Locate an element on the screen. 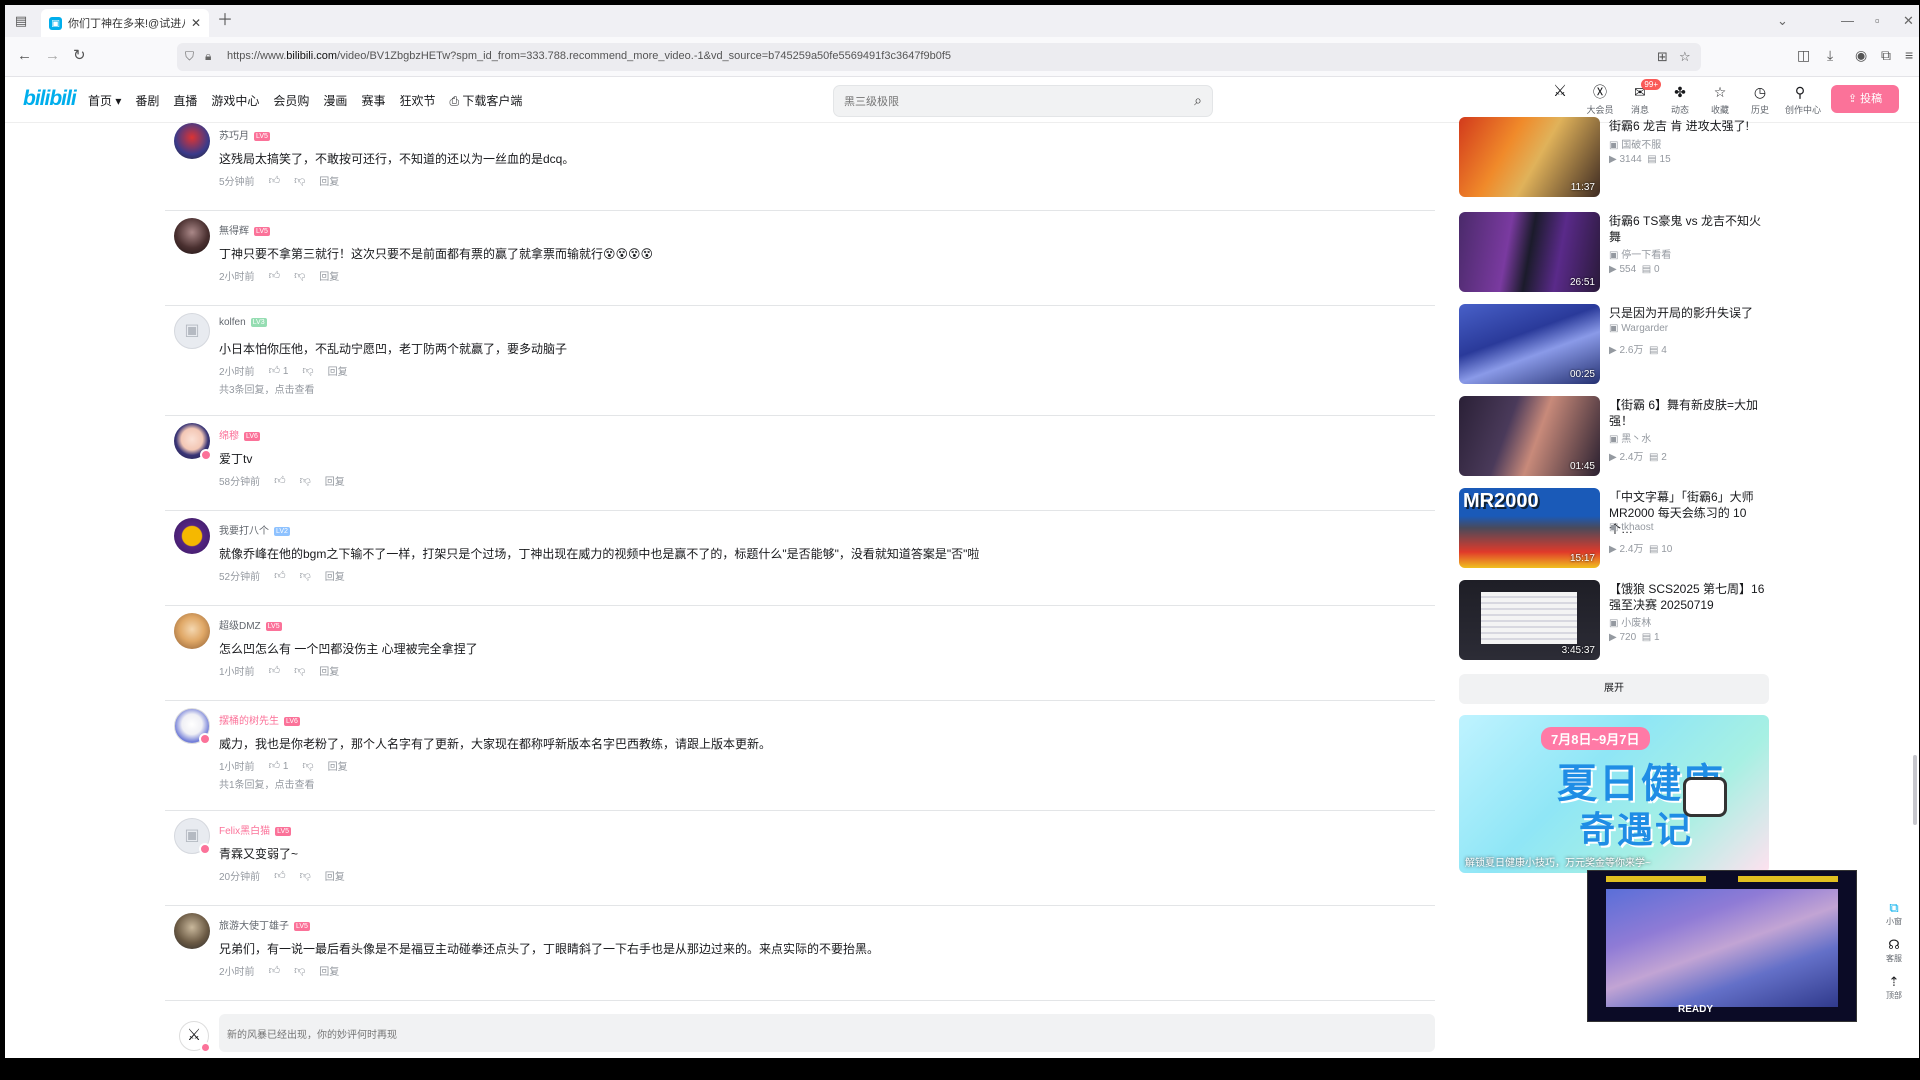  upload-button: ⇪ 投稿 is located at coordinates (1865, 99).